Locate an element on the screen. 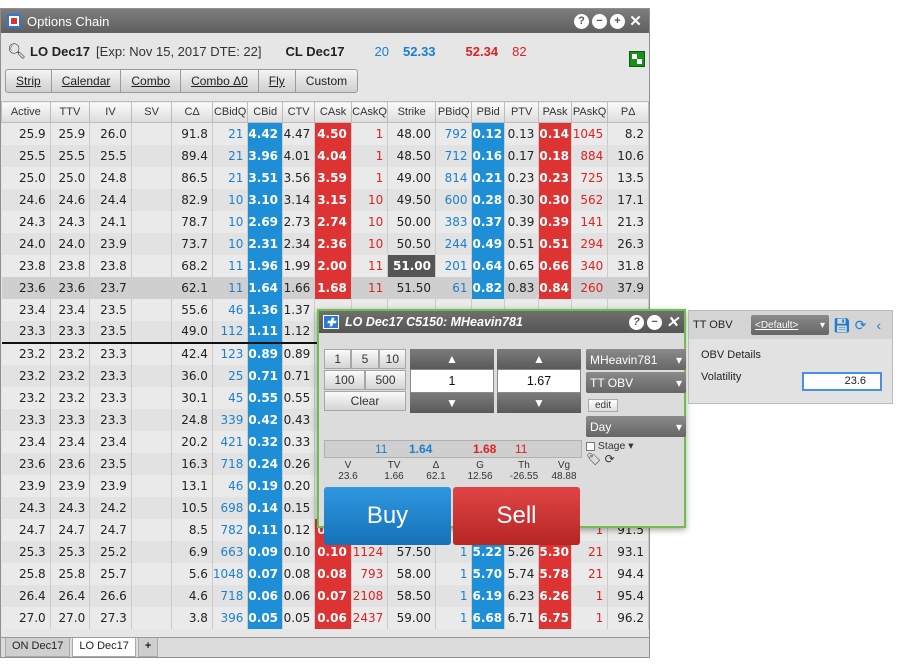 This screenshot has width=898, height=667. table-cell: 2437 is located at coordinates (370, 617).